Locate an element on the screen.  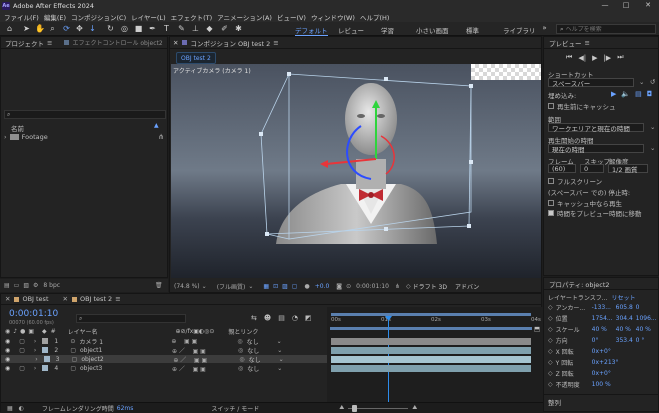
property-value-2: 304.4 is located at coordinates (626, 318).